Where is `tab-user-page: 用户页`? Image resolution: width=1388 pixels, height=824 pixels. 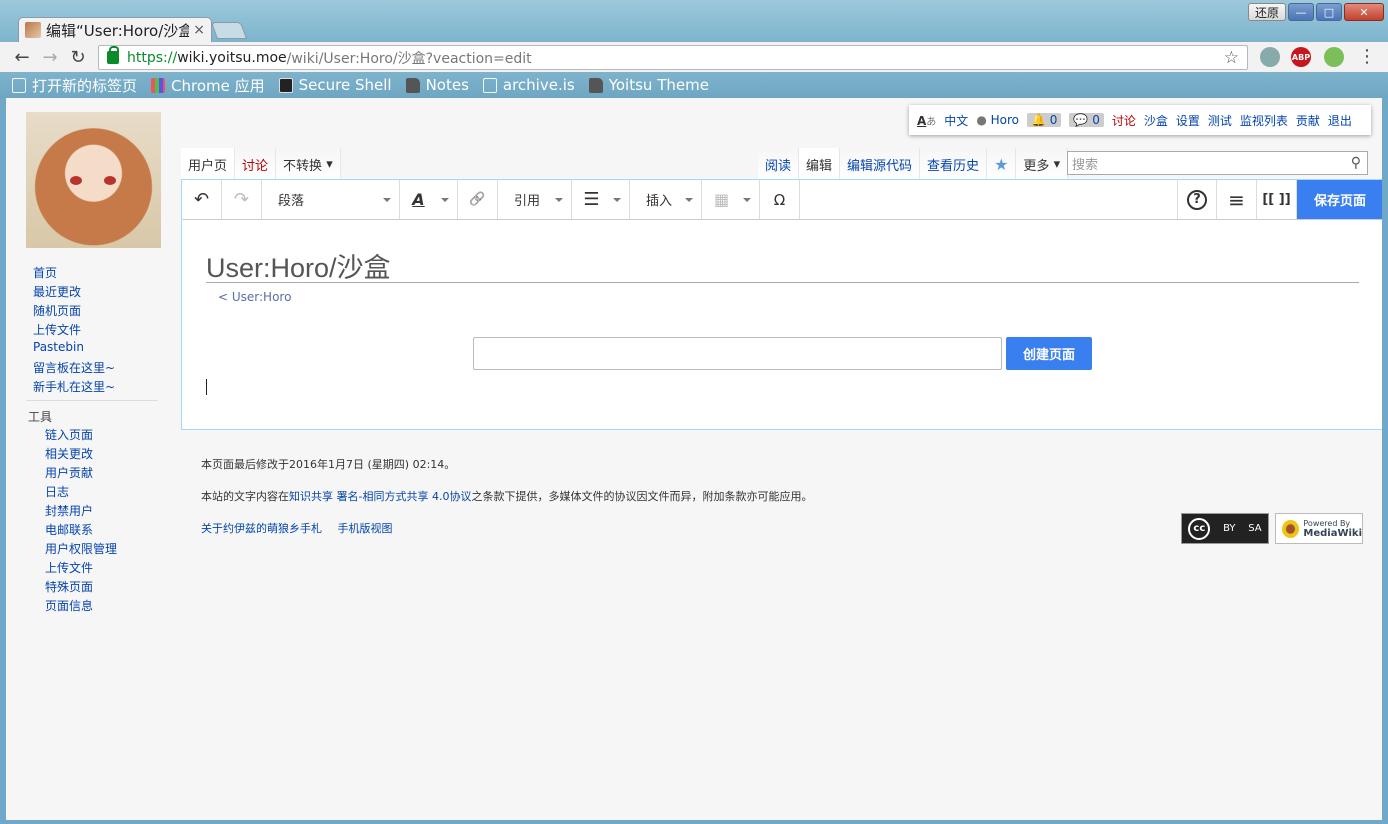
tab-user-page: 用户页 is located at coordinates (208, 164).